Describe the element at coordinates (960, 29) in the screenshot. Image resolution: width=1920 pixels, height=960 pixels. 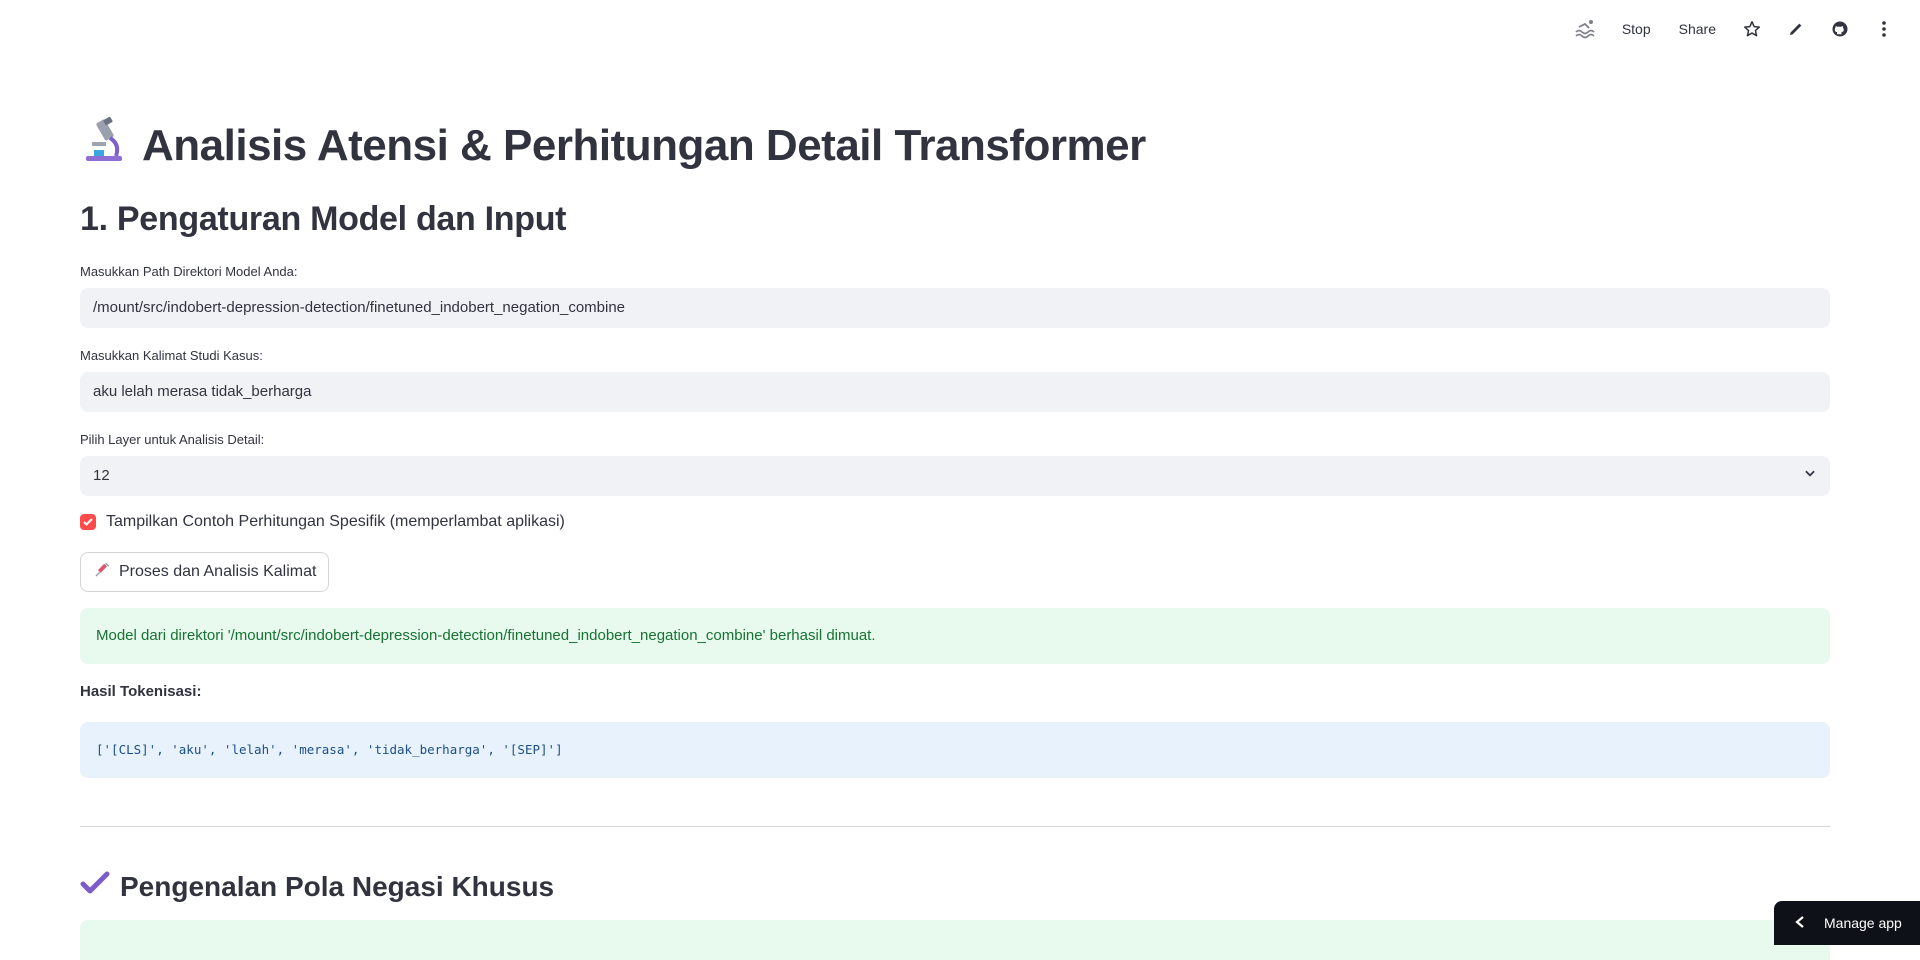
I see `top-toolbar: Stop Share` at that location.